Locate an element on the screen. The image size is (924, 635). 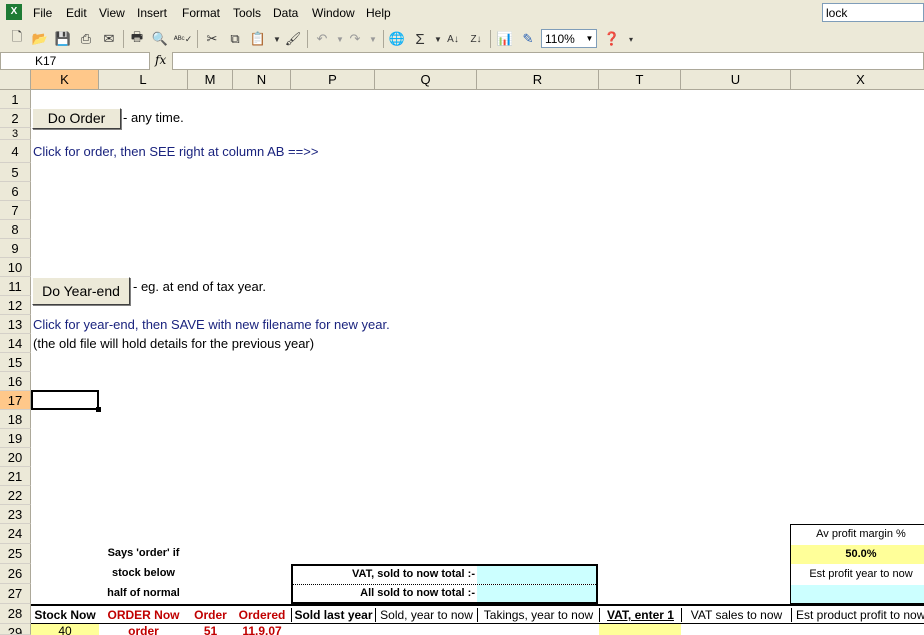
column-header-m: M is located at coordinates (210, 79).